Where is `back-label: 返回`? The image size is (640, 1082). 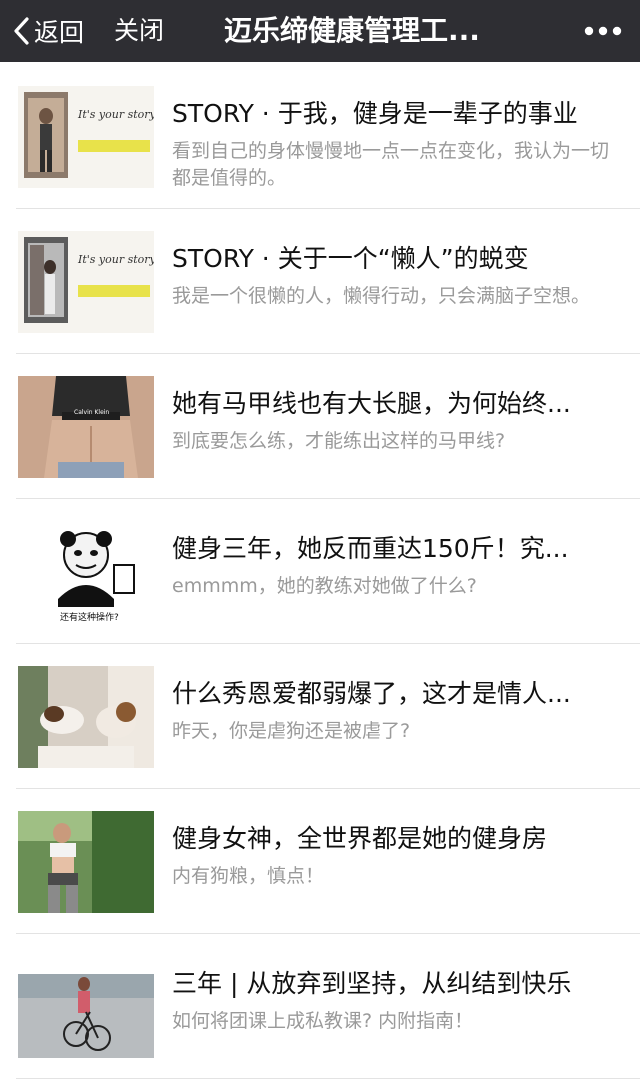
back-label: 返回 is located at coordinates (59, 32).